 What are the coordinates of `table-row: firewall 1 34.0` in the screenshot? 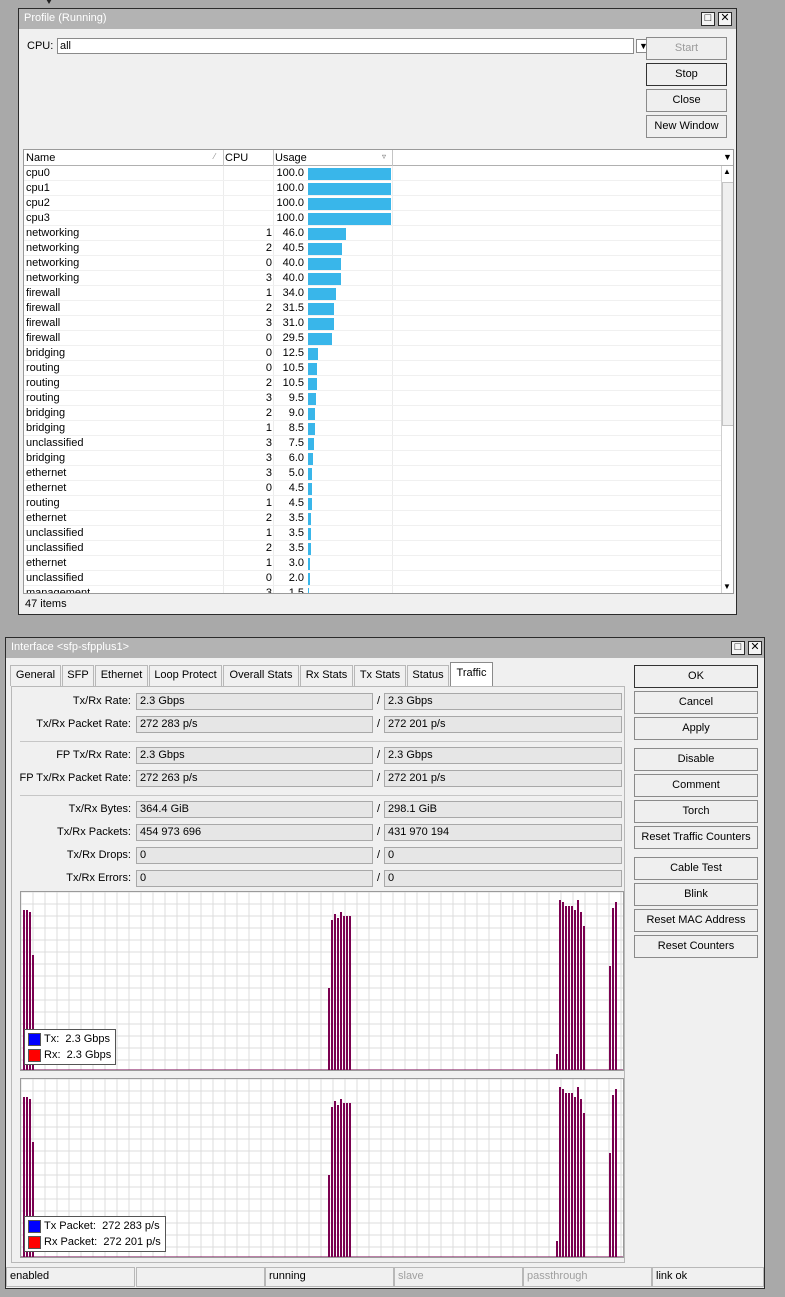 It's located at (372, 293).